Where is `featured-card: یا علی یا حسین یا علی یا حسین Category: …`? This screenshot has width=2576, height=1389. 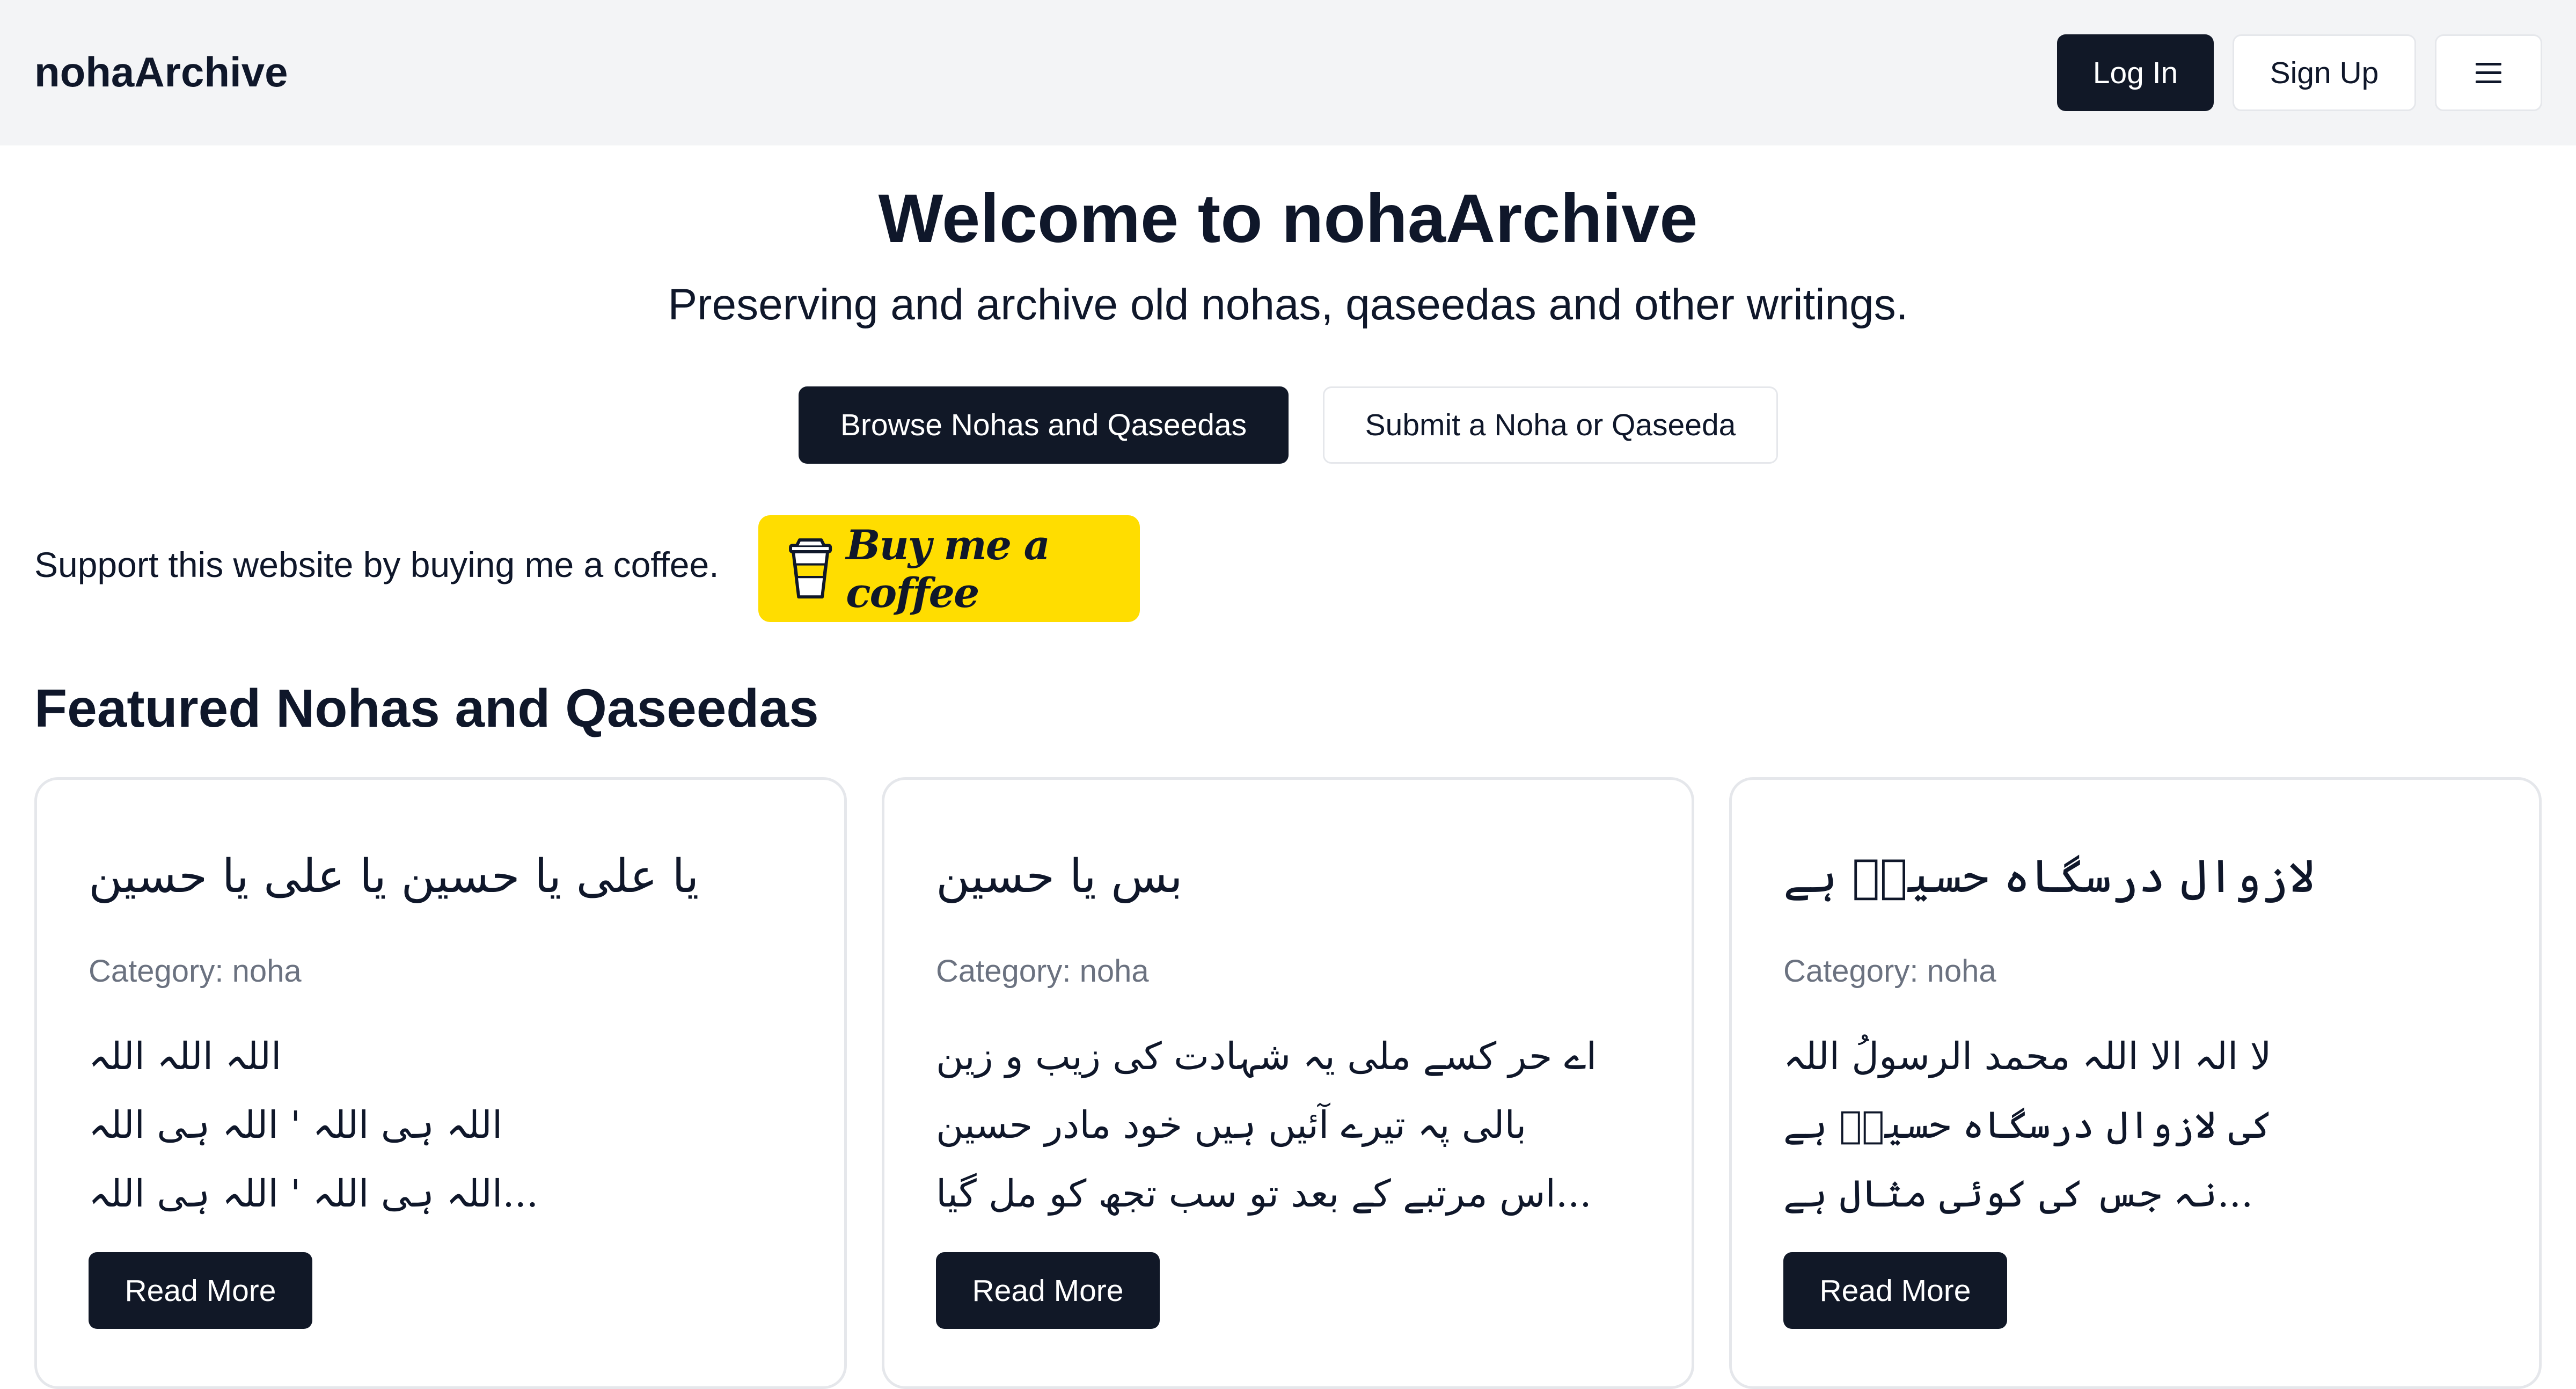
featured-card: یا علی یا حسین یا علی یا حسین Category: … is located at coordinates (440, 1083).